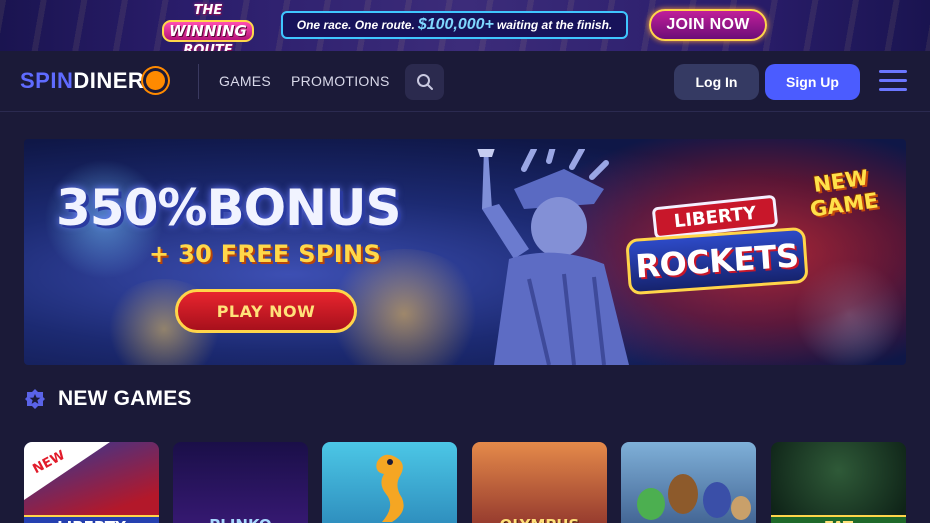 The width and height of the screenshot is (930, 523). What do you see at coordinates (91, 519) in the screenshot?
I see `game-tile-label: LIBERTY` at bounding box center [91, 519].